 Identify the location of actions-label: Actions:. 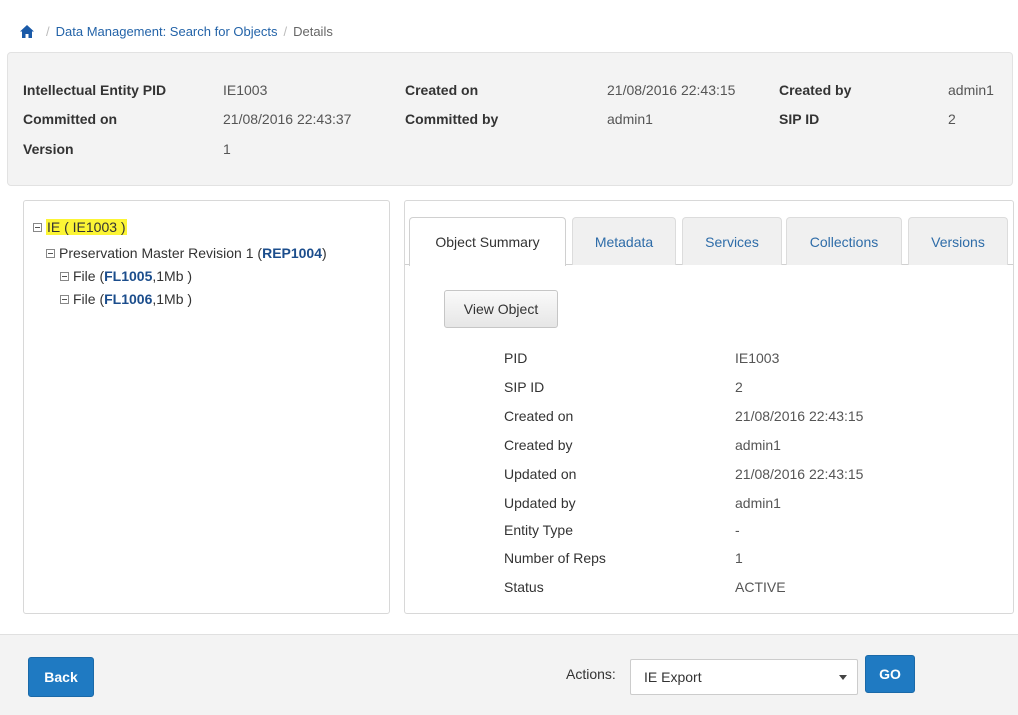
(591, 674).